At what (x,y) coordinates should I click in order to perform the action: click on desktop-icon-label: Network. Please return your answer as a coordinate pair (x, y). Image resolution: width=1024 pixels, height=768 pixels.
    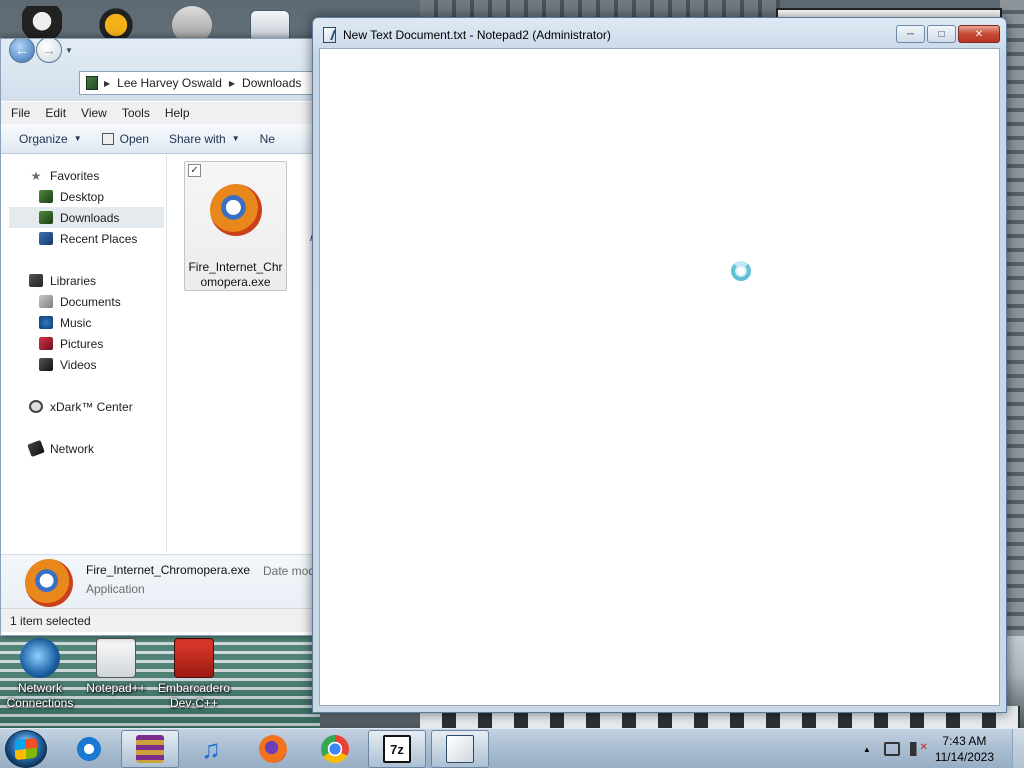
    Looking at the image, I should click on (39, 688).